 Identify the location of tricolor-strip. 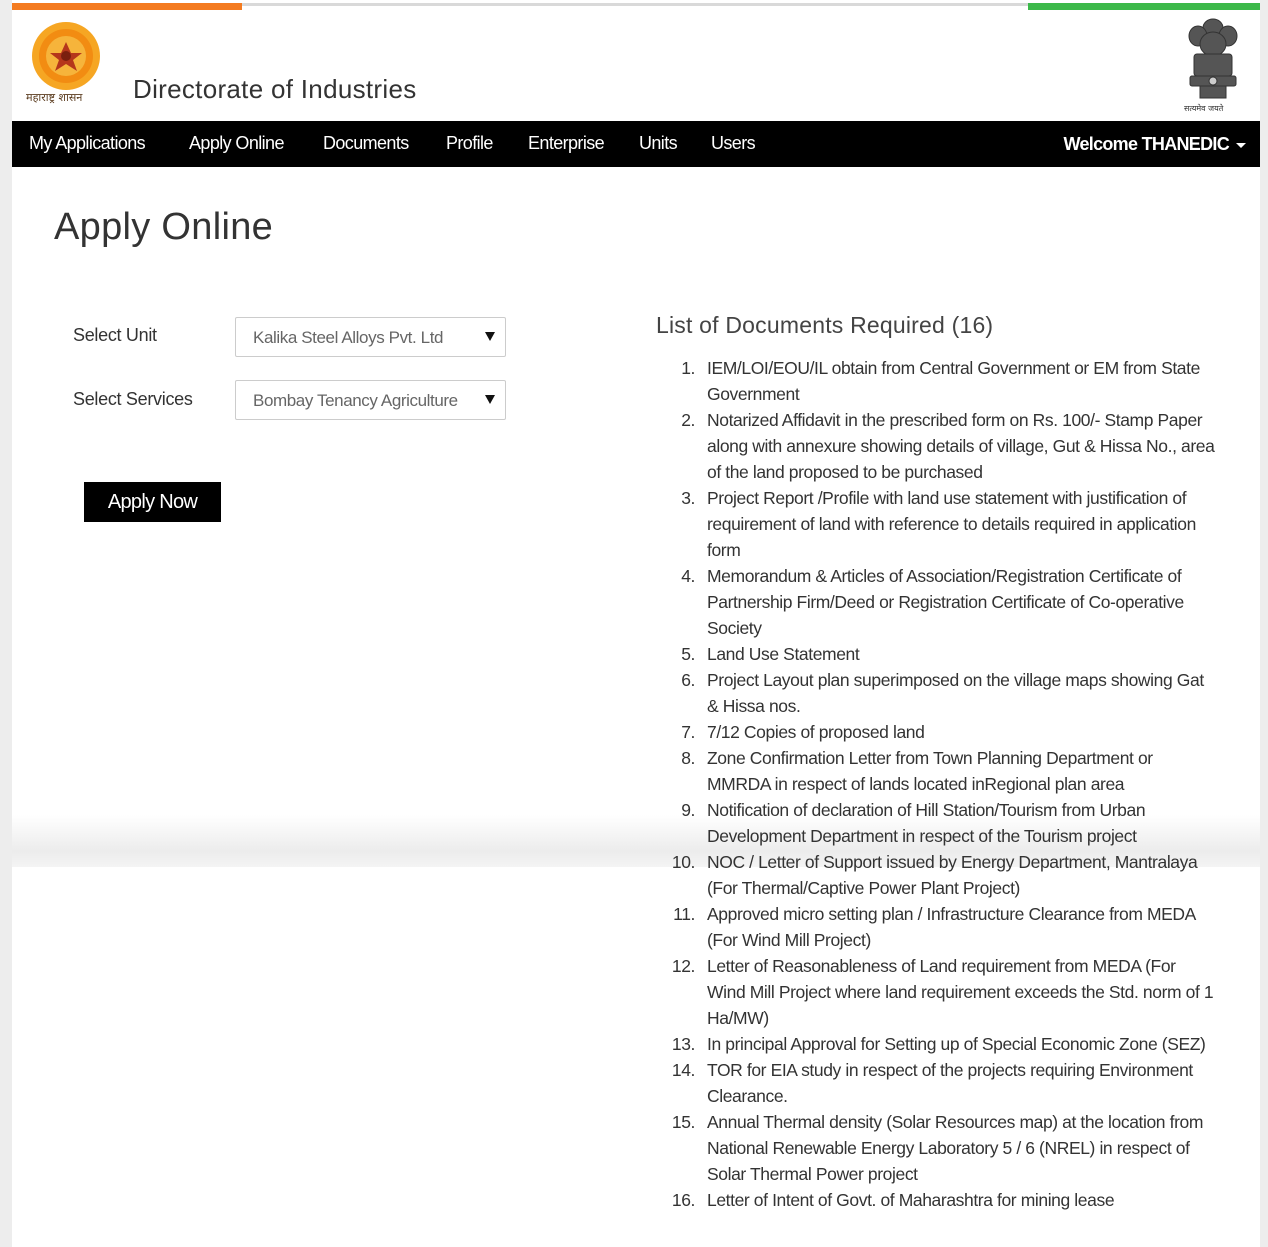
(636, 6).